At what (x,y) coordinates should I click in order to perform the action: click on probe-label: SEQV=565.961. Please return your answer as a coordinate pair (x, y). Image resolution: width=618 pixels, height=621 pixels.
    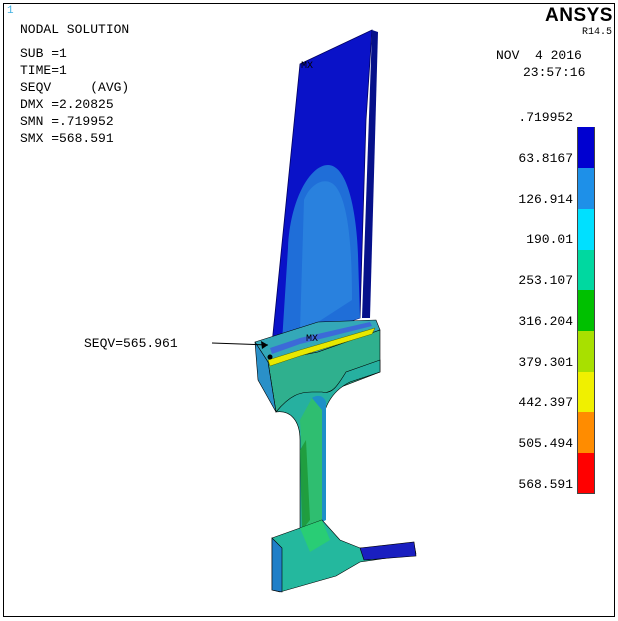
    Looking at the image, I should click on (131, 343).